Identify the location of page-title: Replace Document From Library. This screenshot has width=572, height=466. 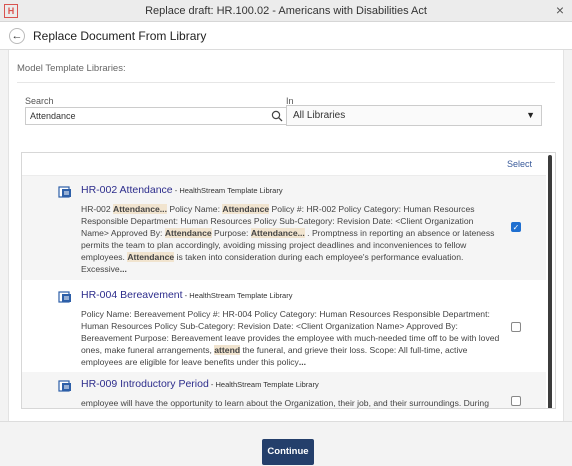
(120, 36).